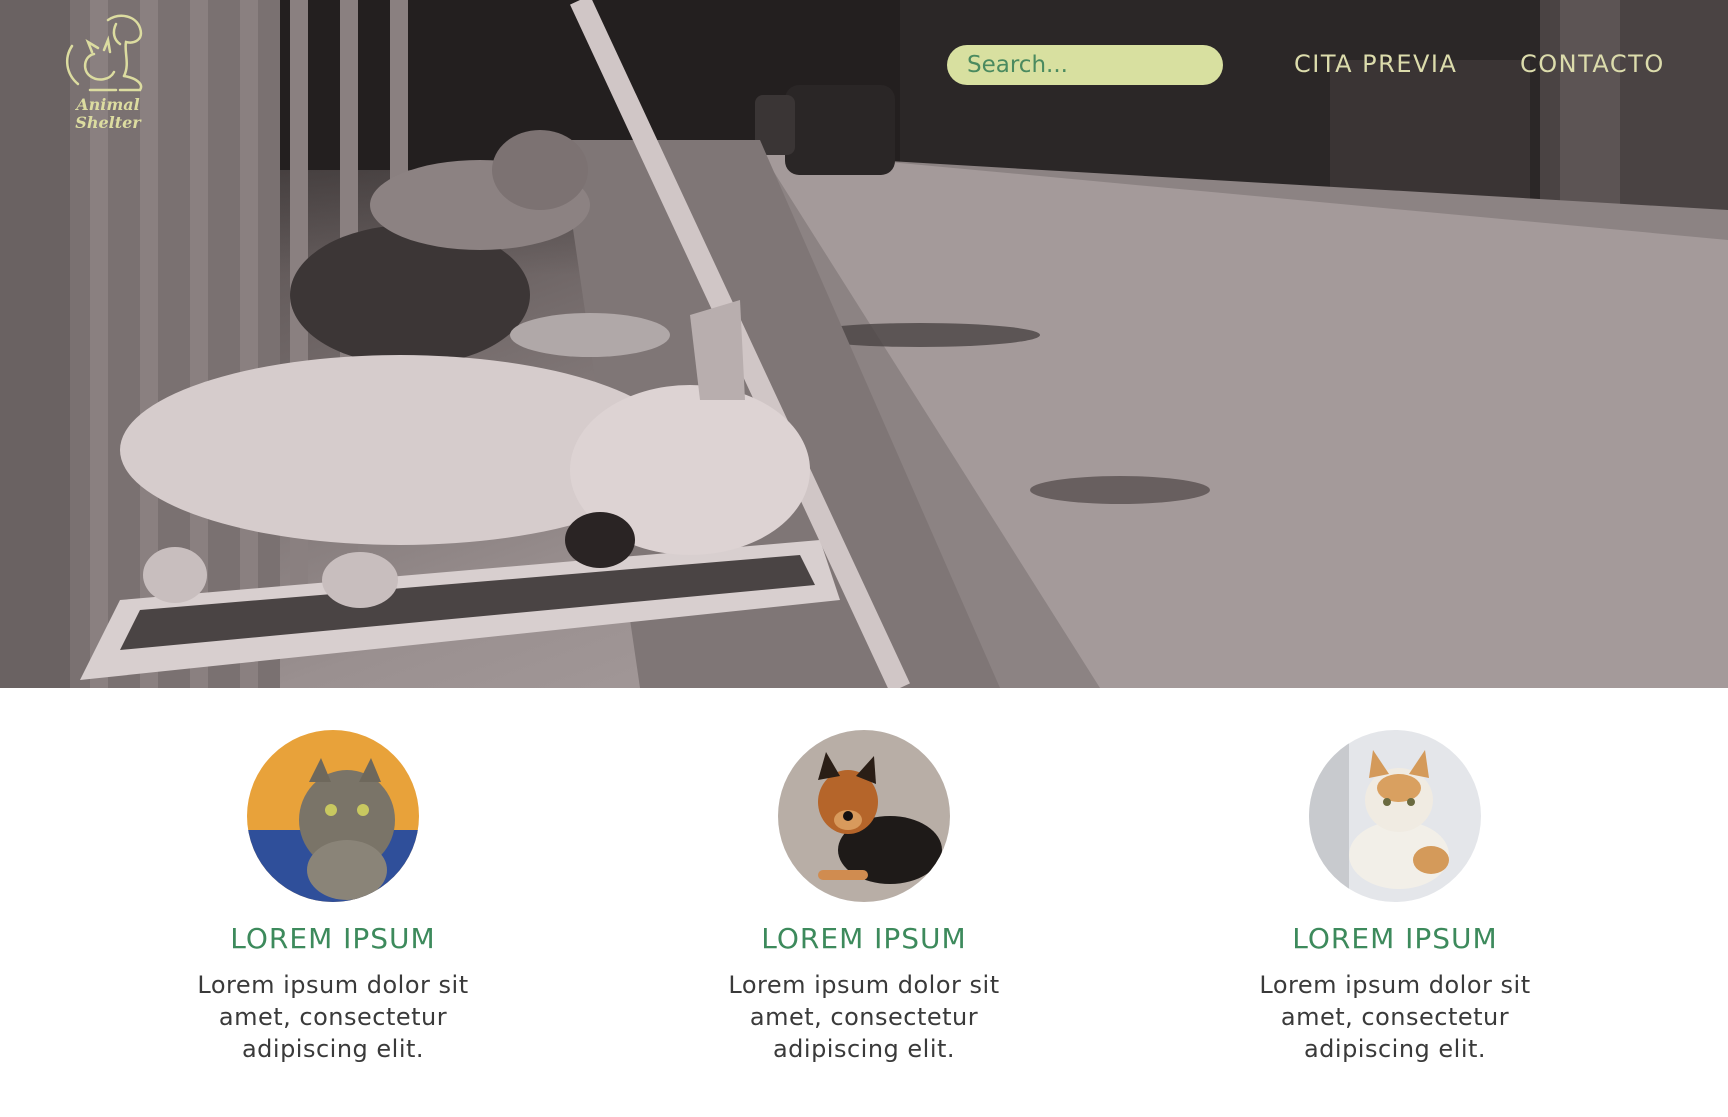 The height and width of the screenshot is (1117, 1728). I want to click on tabby-cat-photo, so click(333, 816).